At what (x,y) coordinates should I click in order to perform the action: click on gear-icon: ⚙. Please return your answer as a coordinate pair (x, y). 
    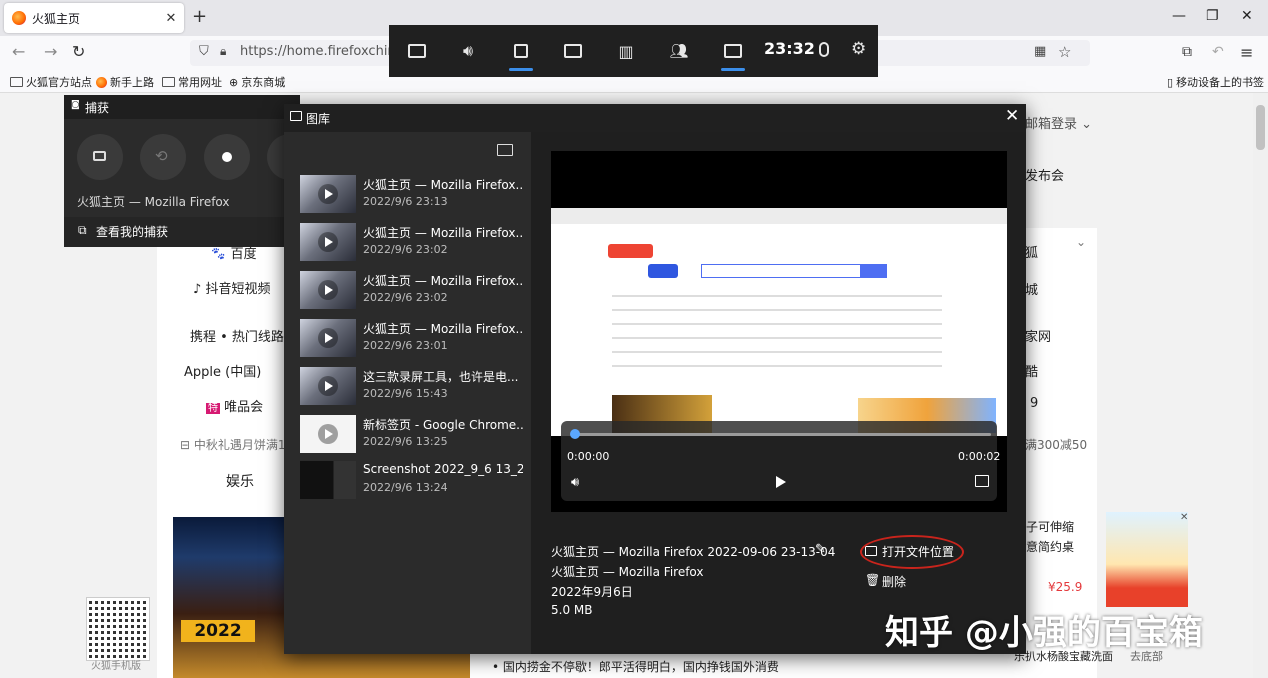
    Looking at the image, I should click on (858, 49).